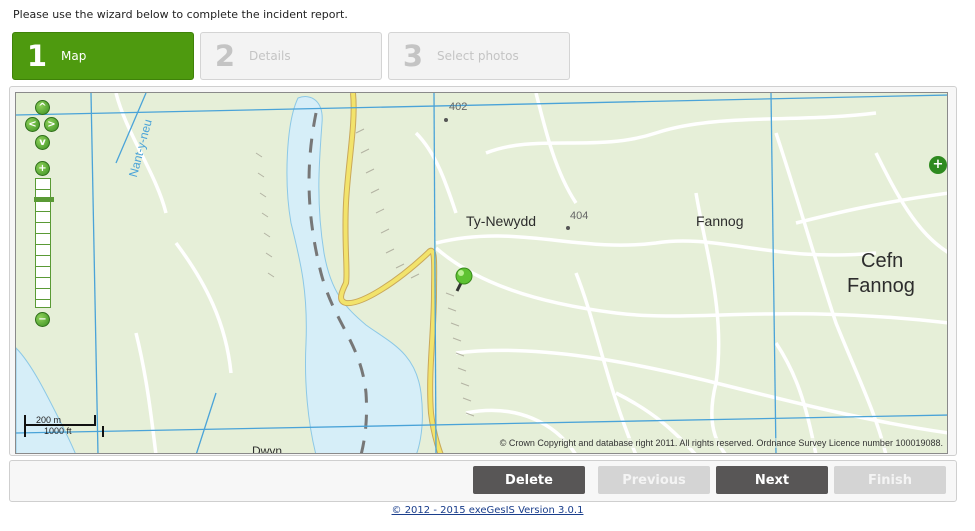 The height and width of the screenshot is (531, 975). Describe the element at coordinates (720, 221) in the screenshot. I see `place-label-fannog: Fannog` at that location.